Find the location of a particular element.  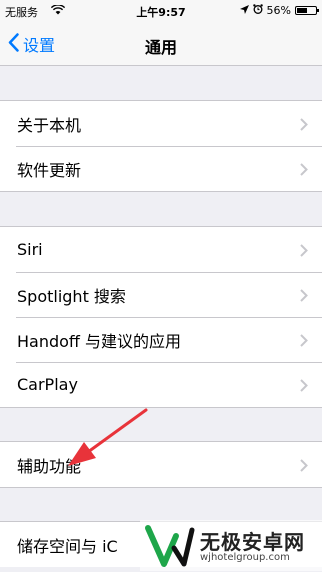

watermark-logo-icon is located at coordinates (170, 548).